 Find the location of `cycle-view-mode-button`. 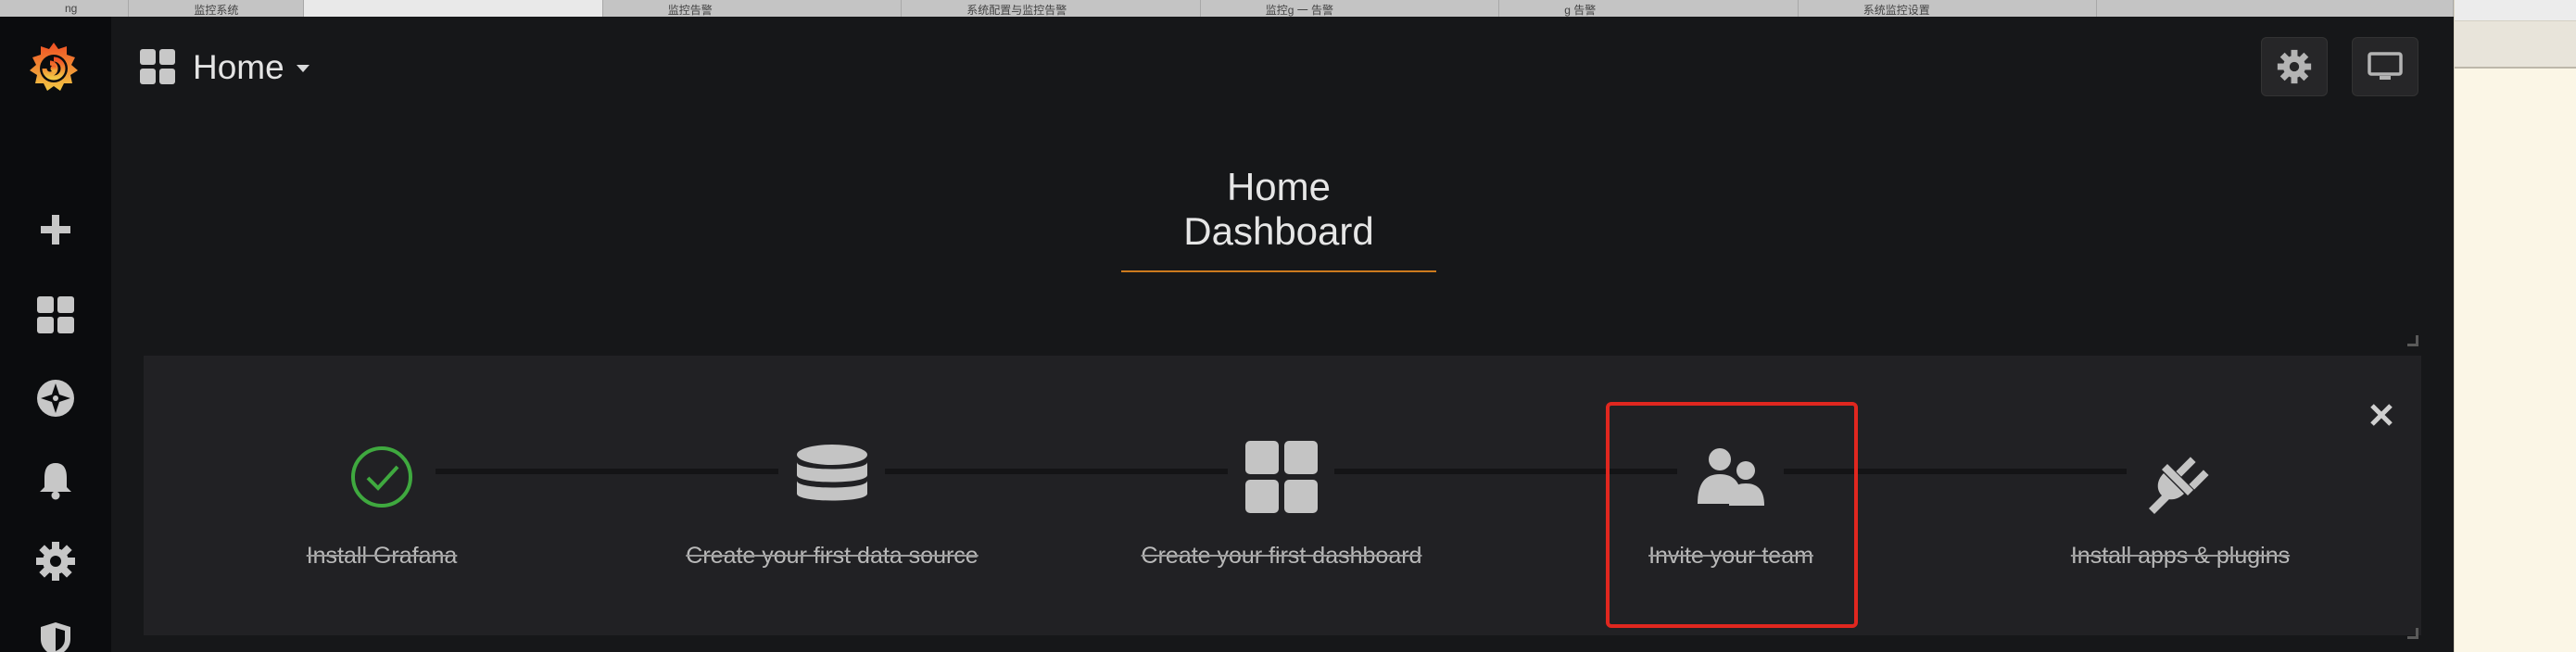

cycle-view-mode-button is located at coordinates (2385, 66).